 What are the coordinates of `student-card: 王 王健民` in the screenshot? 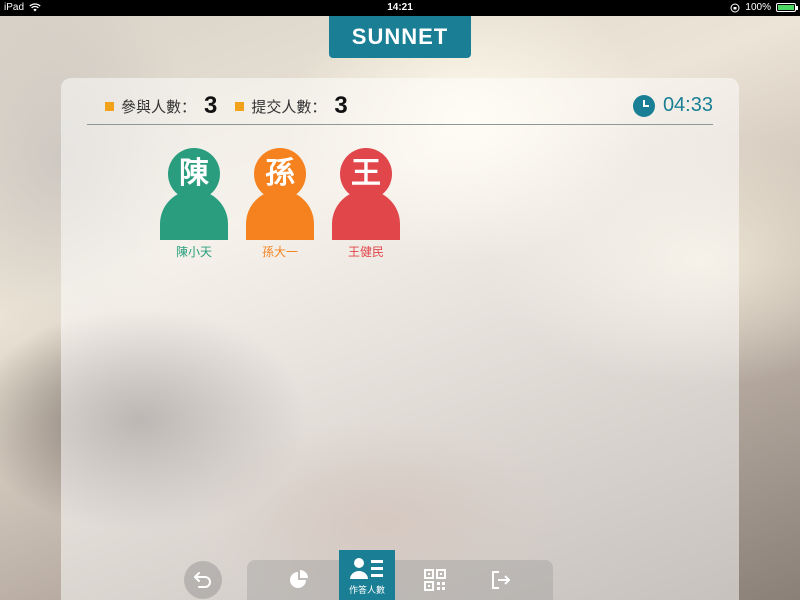 It's located at (366, 204).